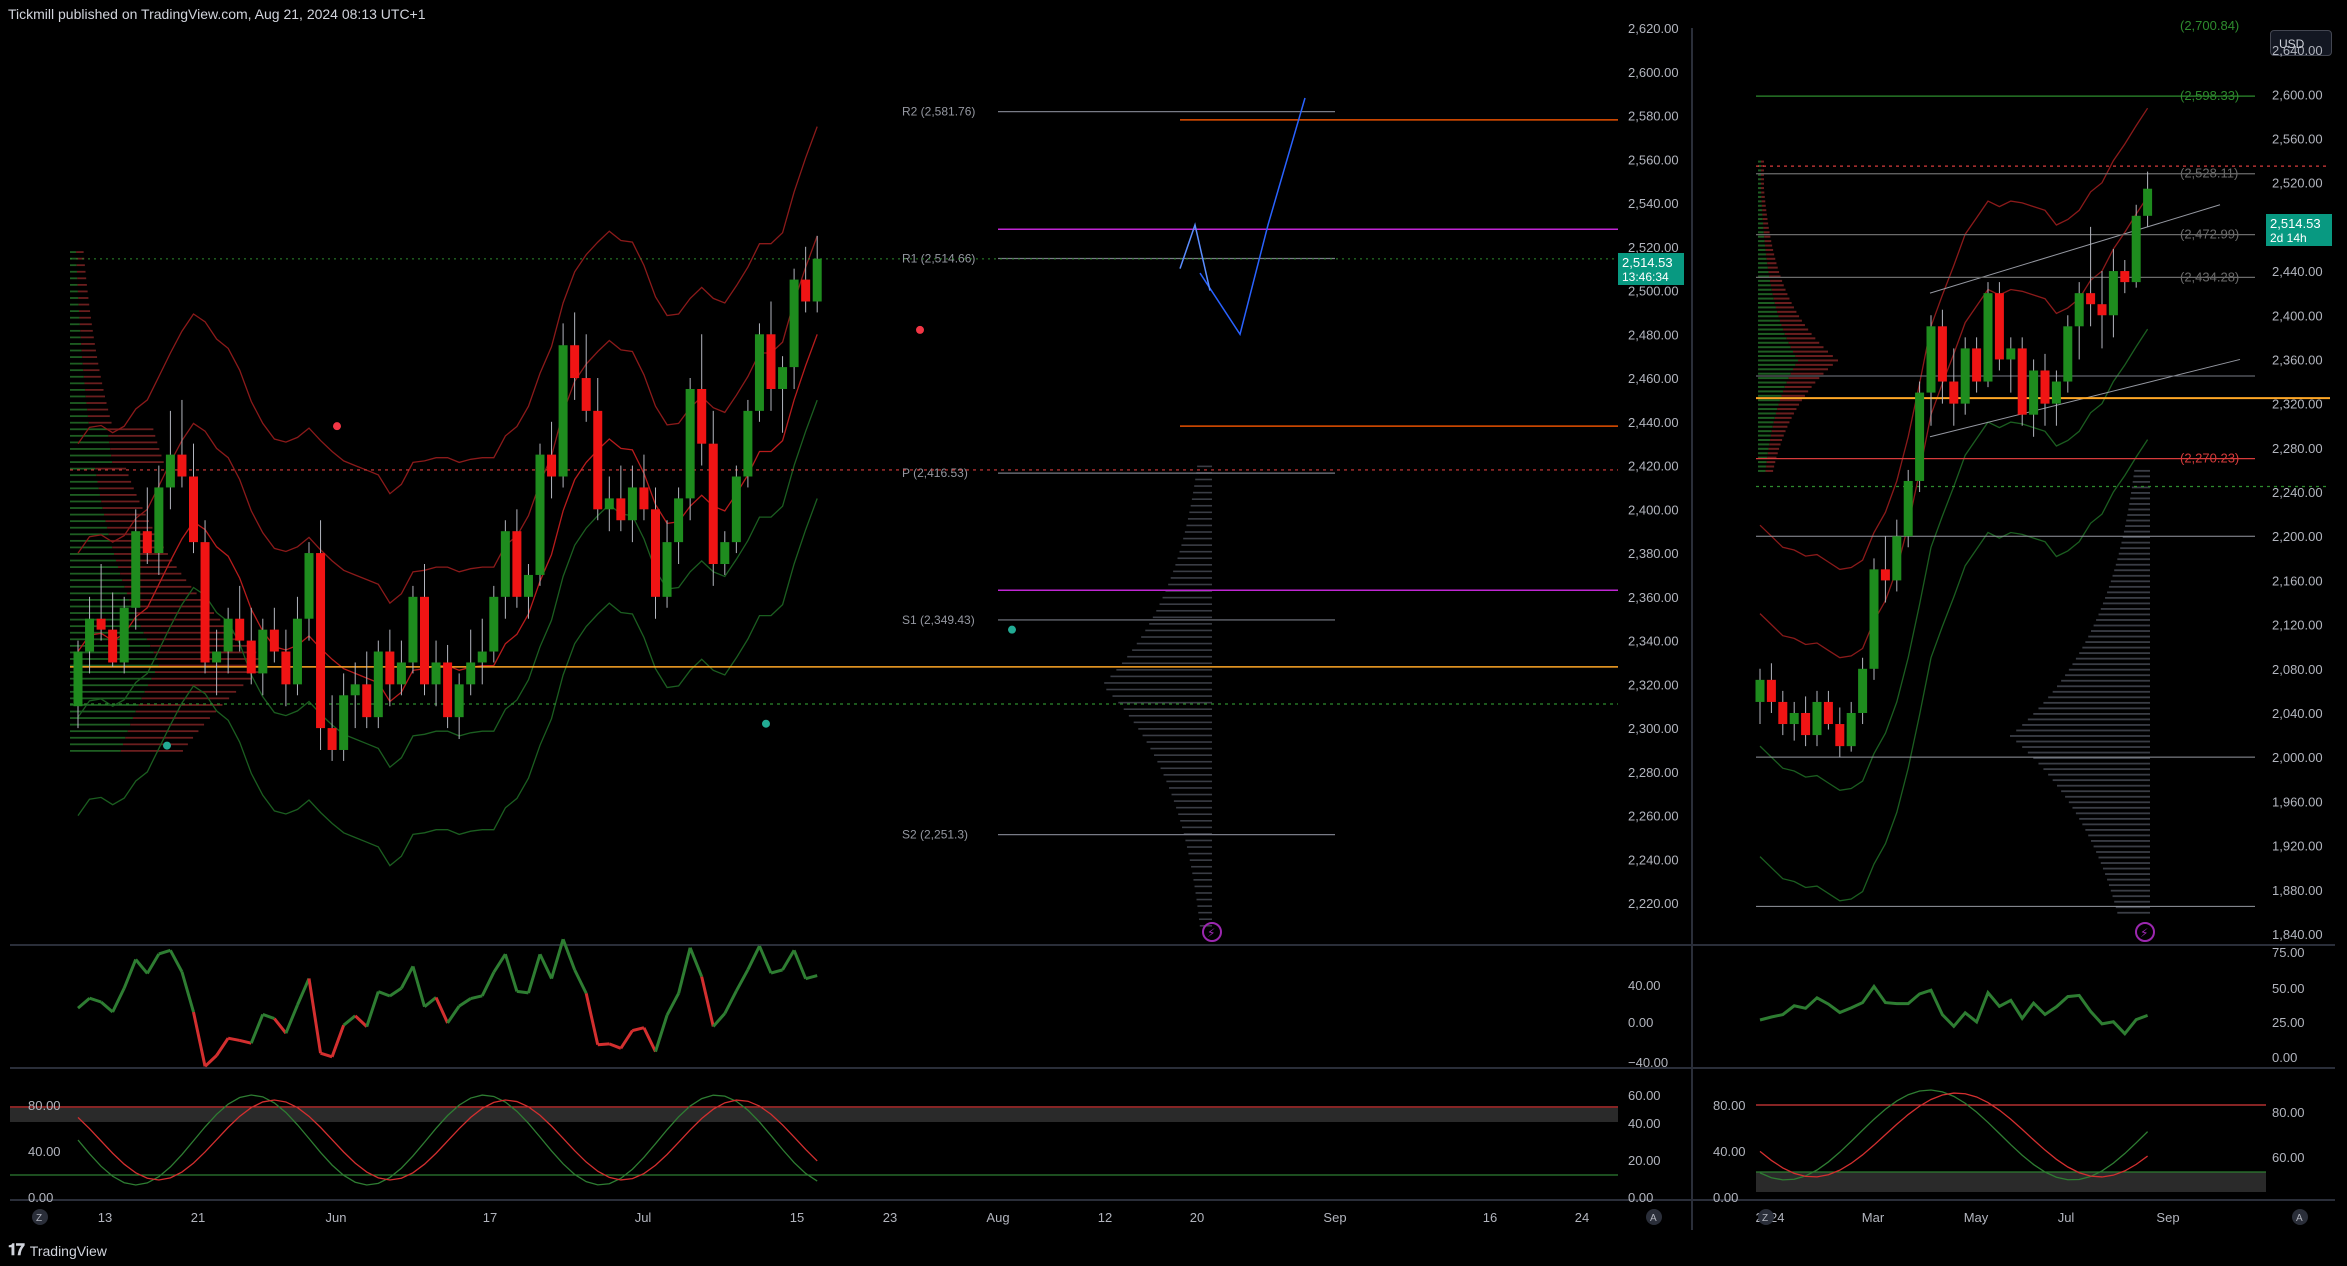  I want to click on date-tick-label: Sep, so click(2167, 1217).